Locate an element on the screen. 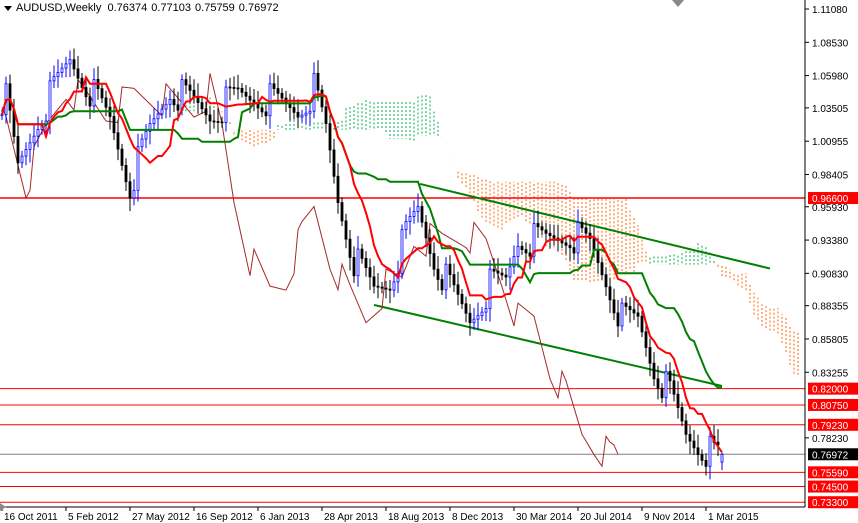 This screenshot has height=523, width=858. y-tick-label: 0.98405 is located at coordinates (830, 175).